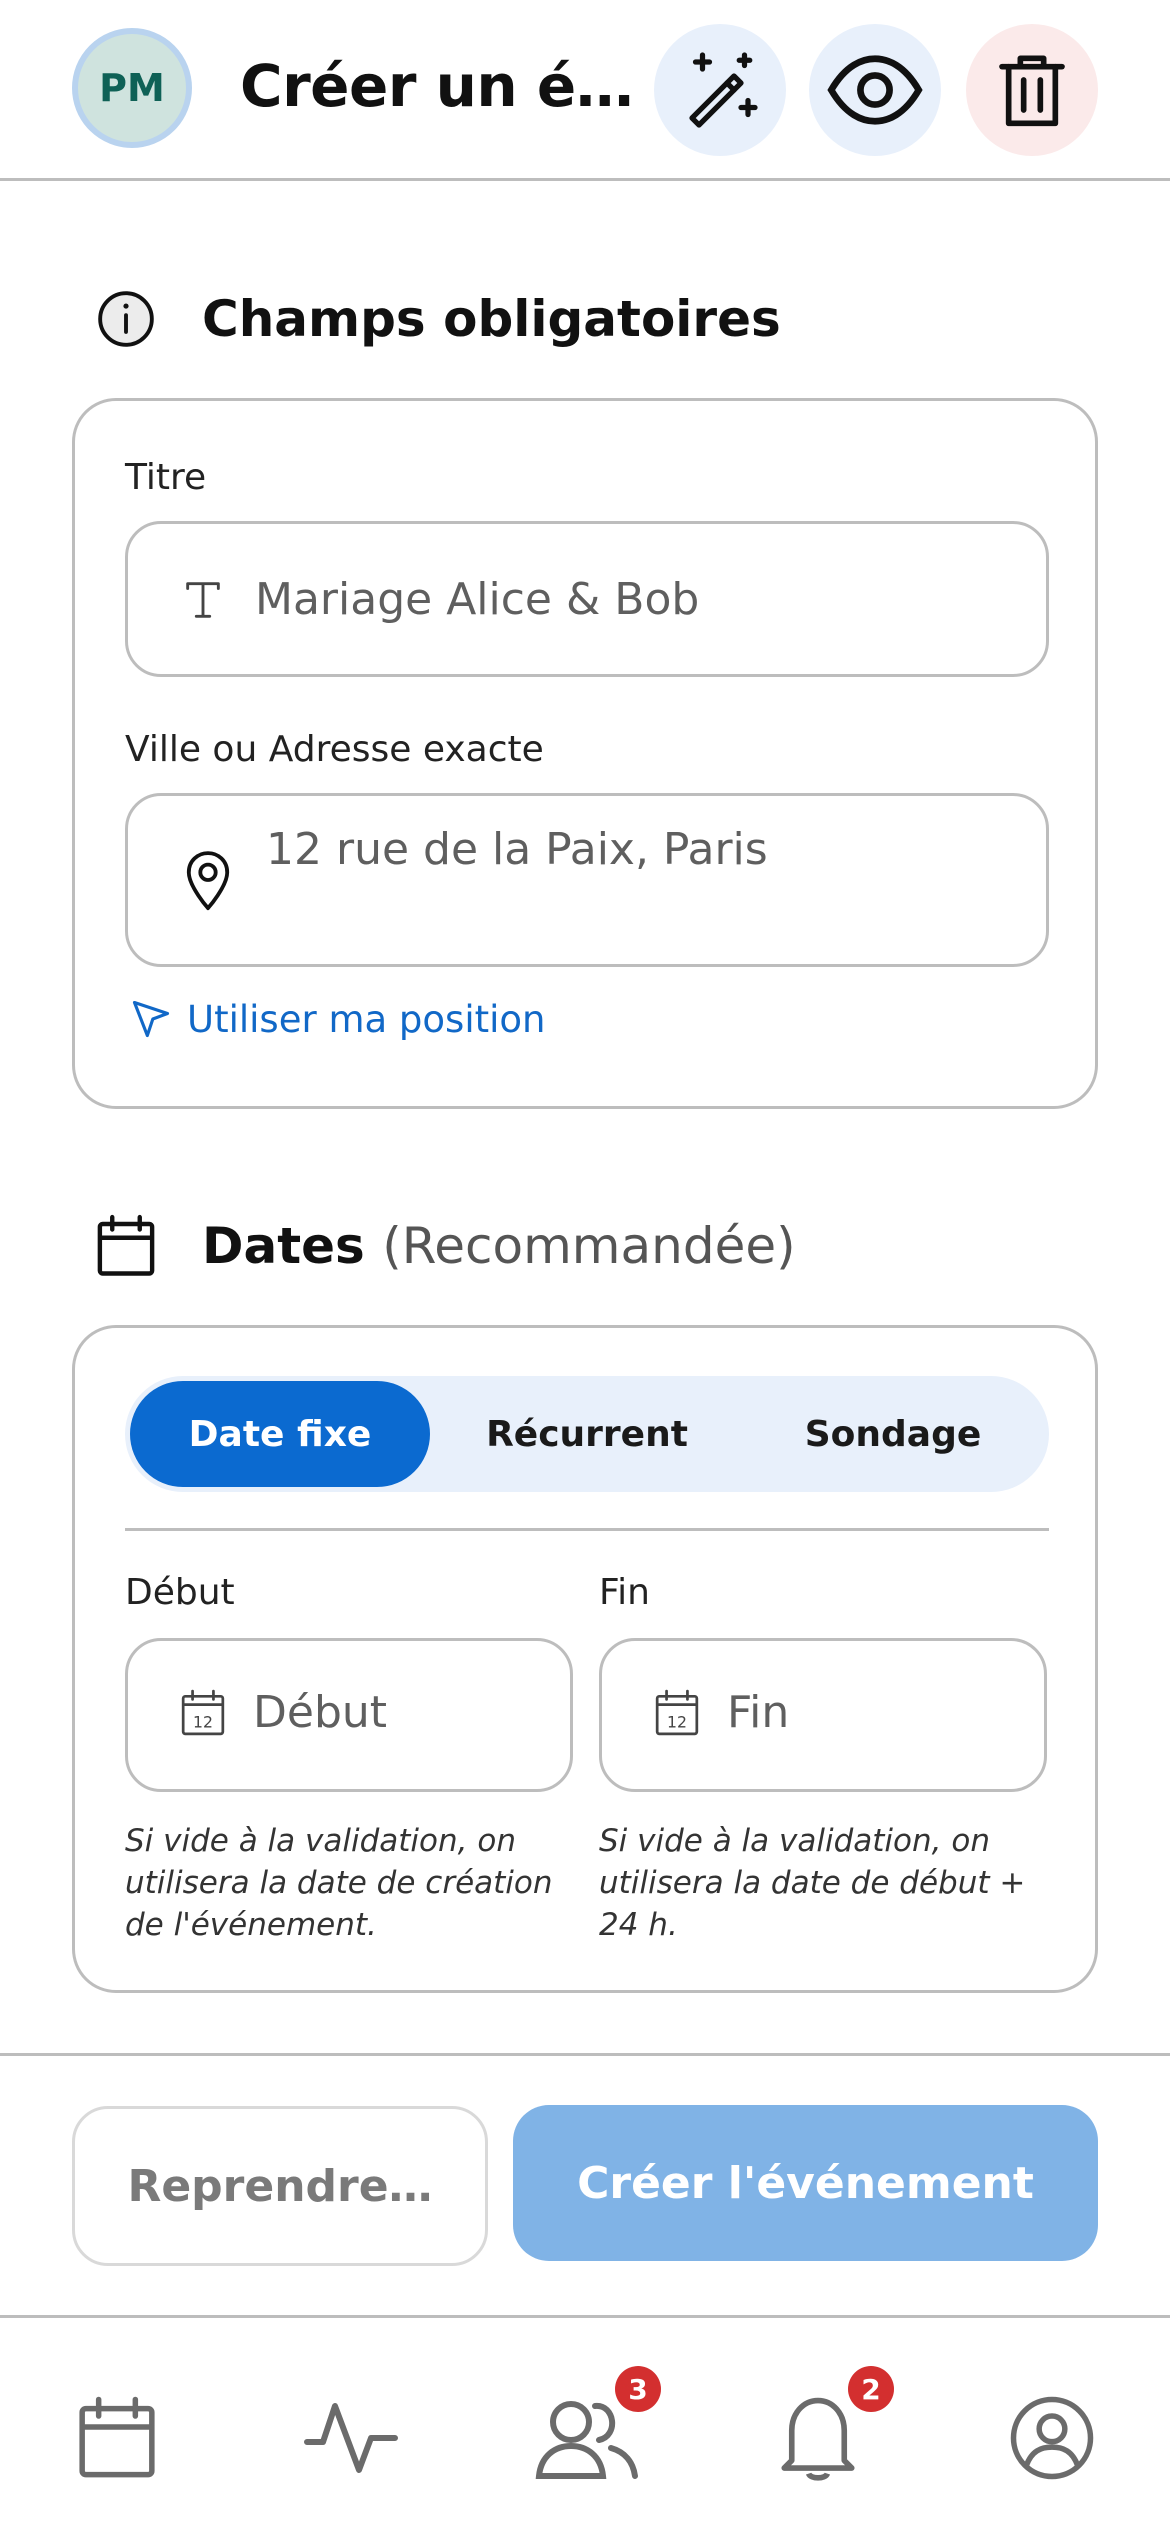 Image resolution: width=1170 pixels, height=2532 pixels. What do you see at coordinates (366, 1019) in the screenshot?
I see `use-position-label: Utiliser ma position` at bounding box center [366, 1019].